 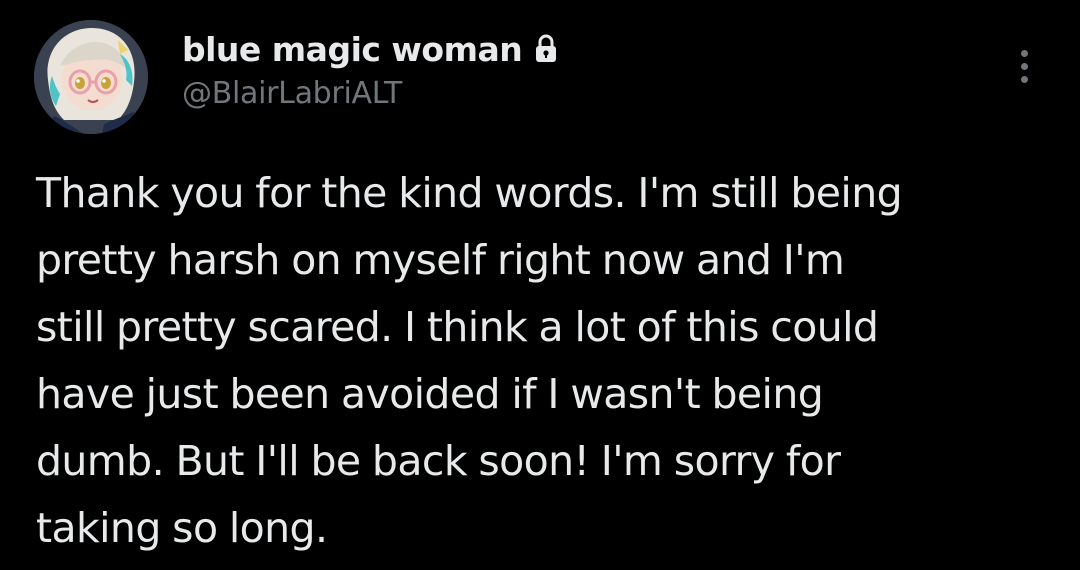 What do you see at coordinates (1024, 53) in the screenshot?
I see `more-vertical-icon` at bounding box center [1024, 53].